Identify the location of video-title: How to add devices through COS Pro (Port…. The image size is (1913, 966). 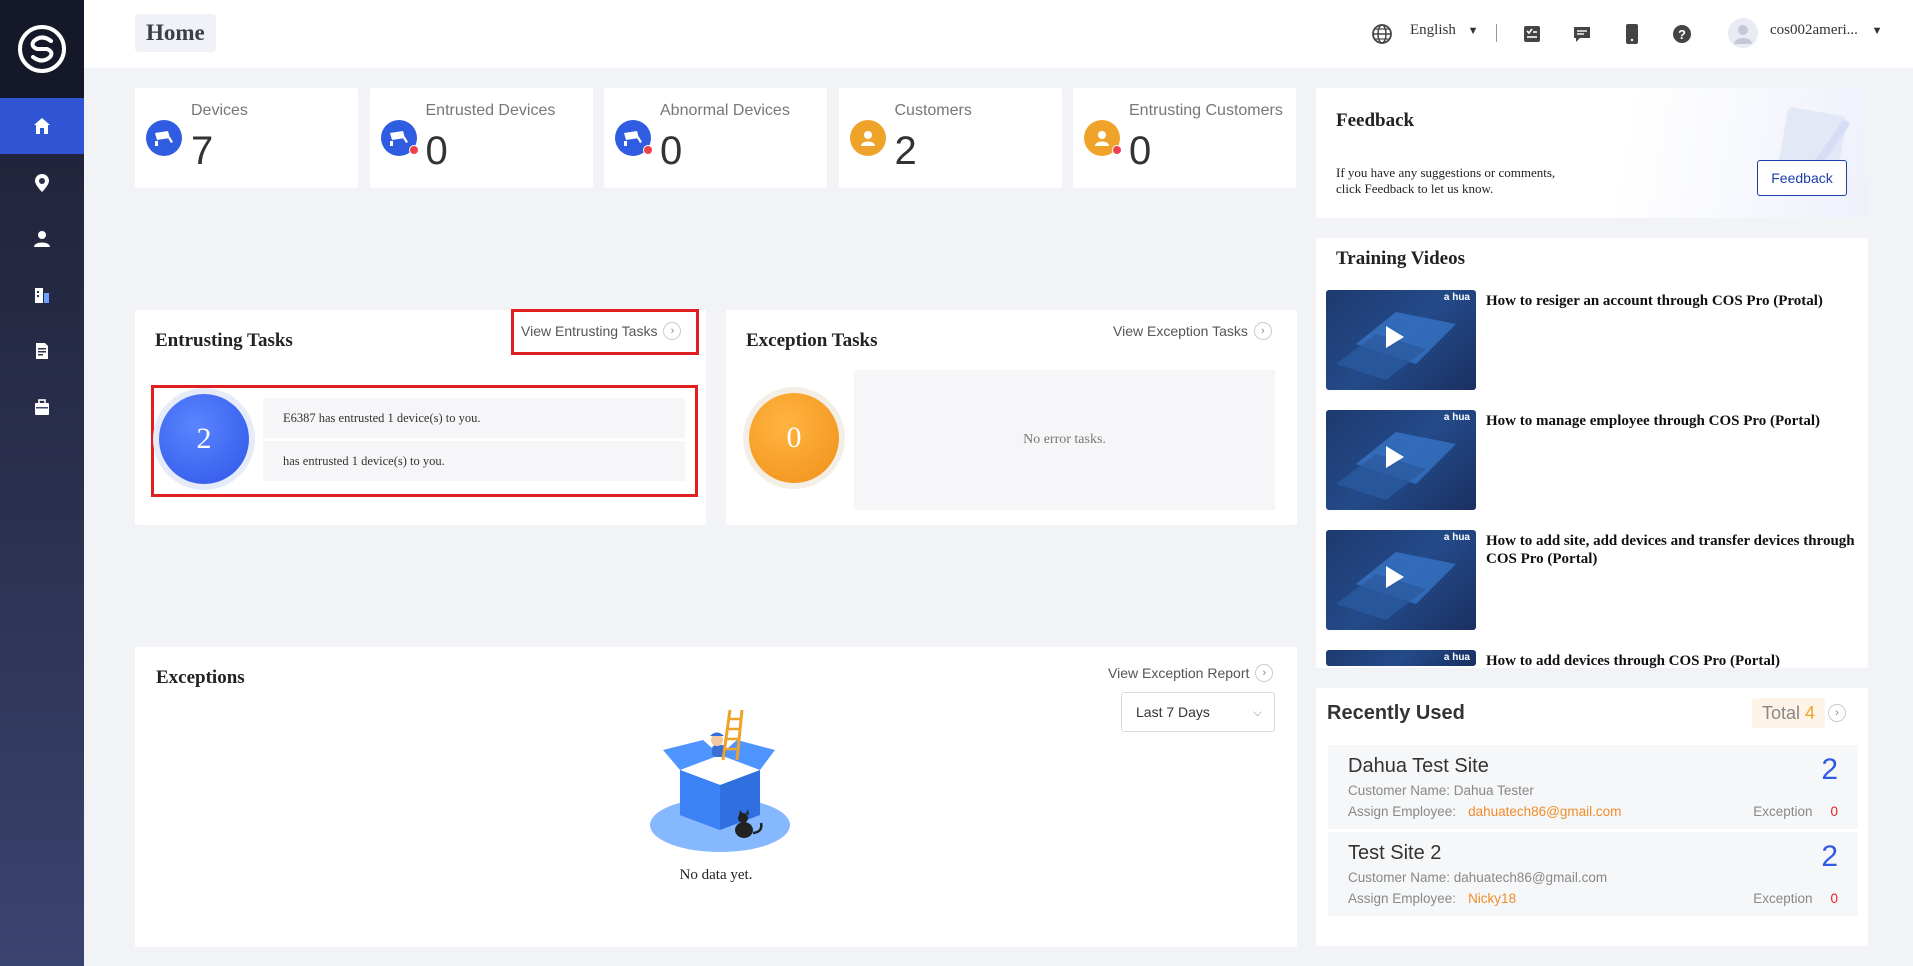
(1671, 661).